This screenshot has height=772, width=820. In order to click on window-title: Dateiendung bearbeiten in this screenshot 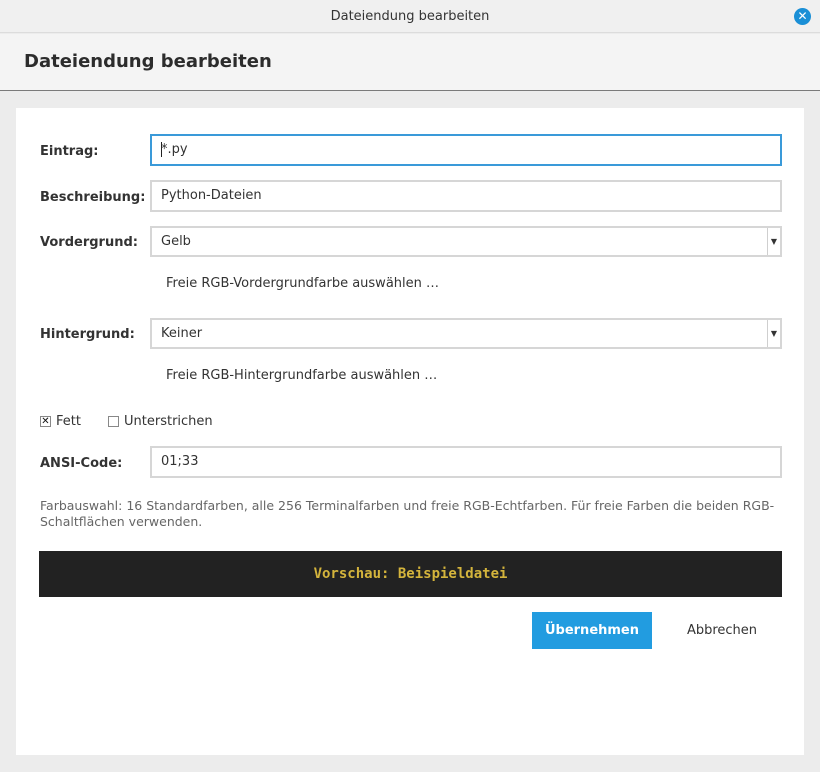, I will do `click(410, 16)`.